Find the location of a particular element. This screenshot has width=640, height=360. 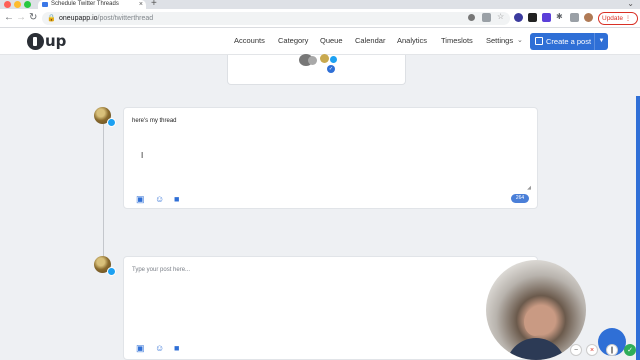

create-post-button: Create a post ▼ is located at coordinates (569, 41).